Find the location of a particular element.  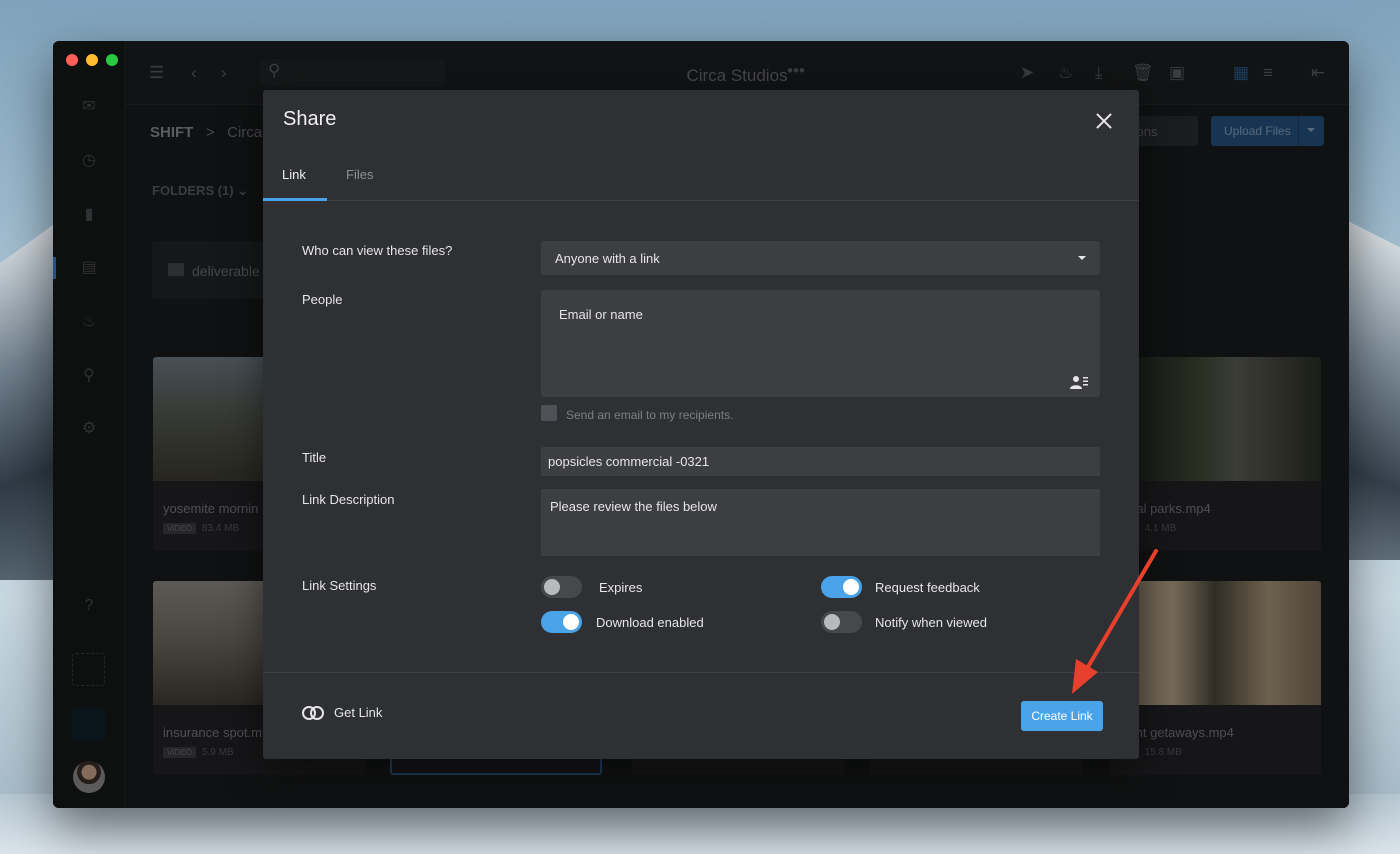

send-email-label: Send an email to my recipients. is located at coordinates (650, 415).